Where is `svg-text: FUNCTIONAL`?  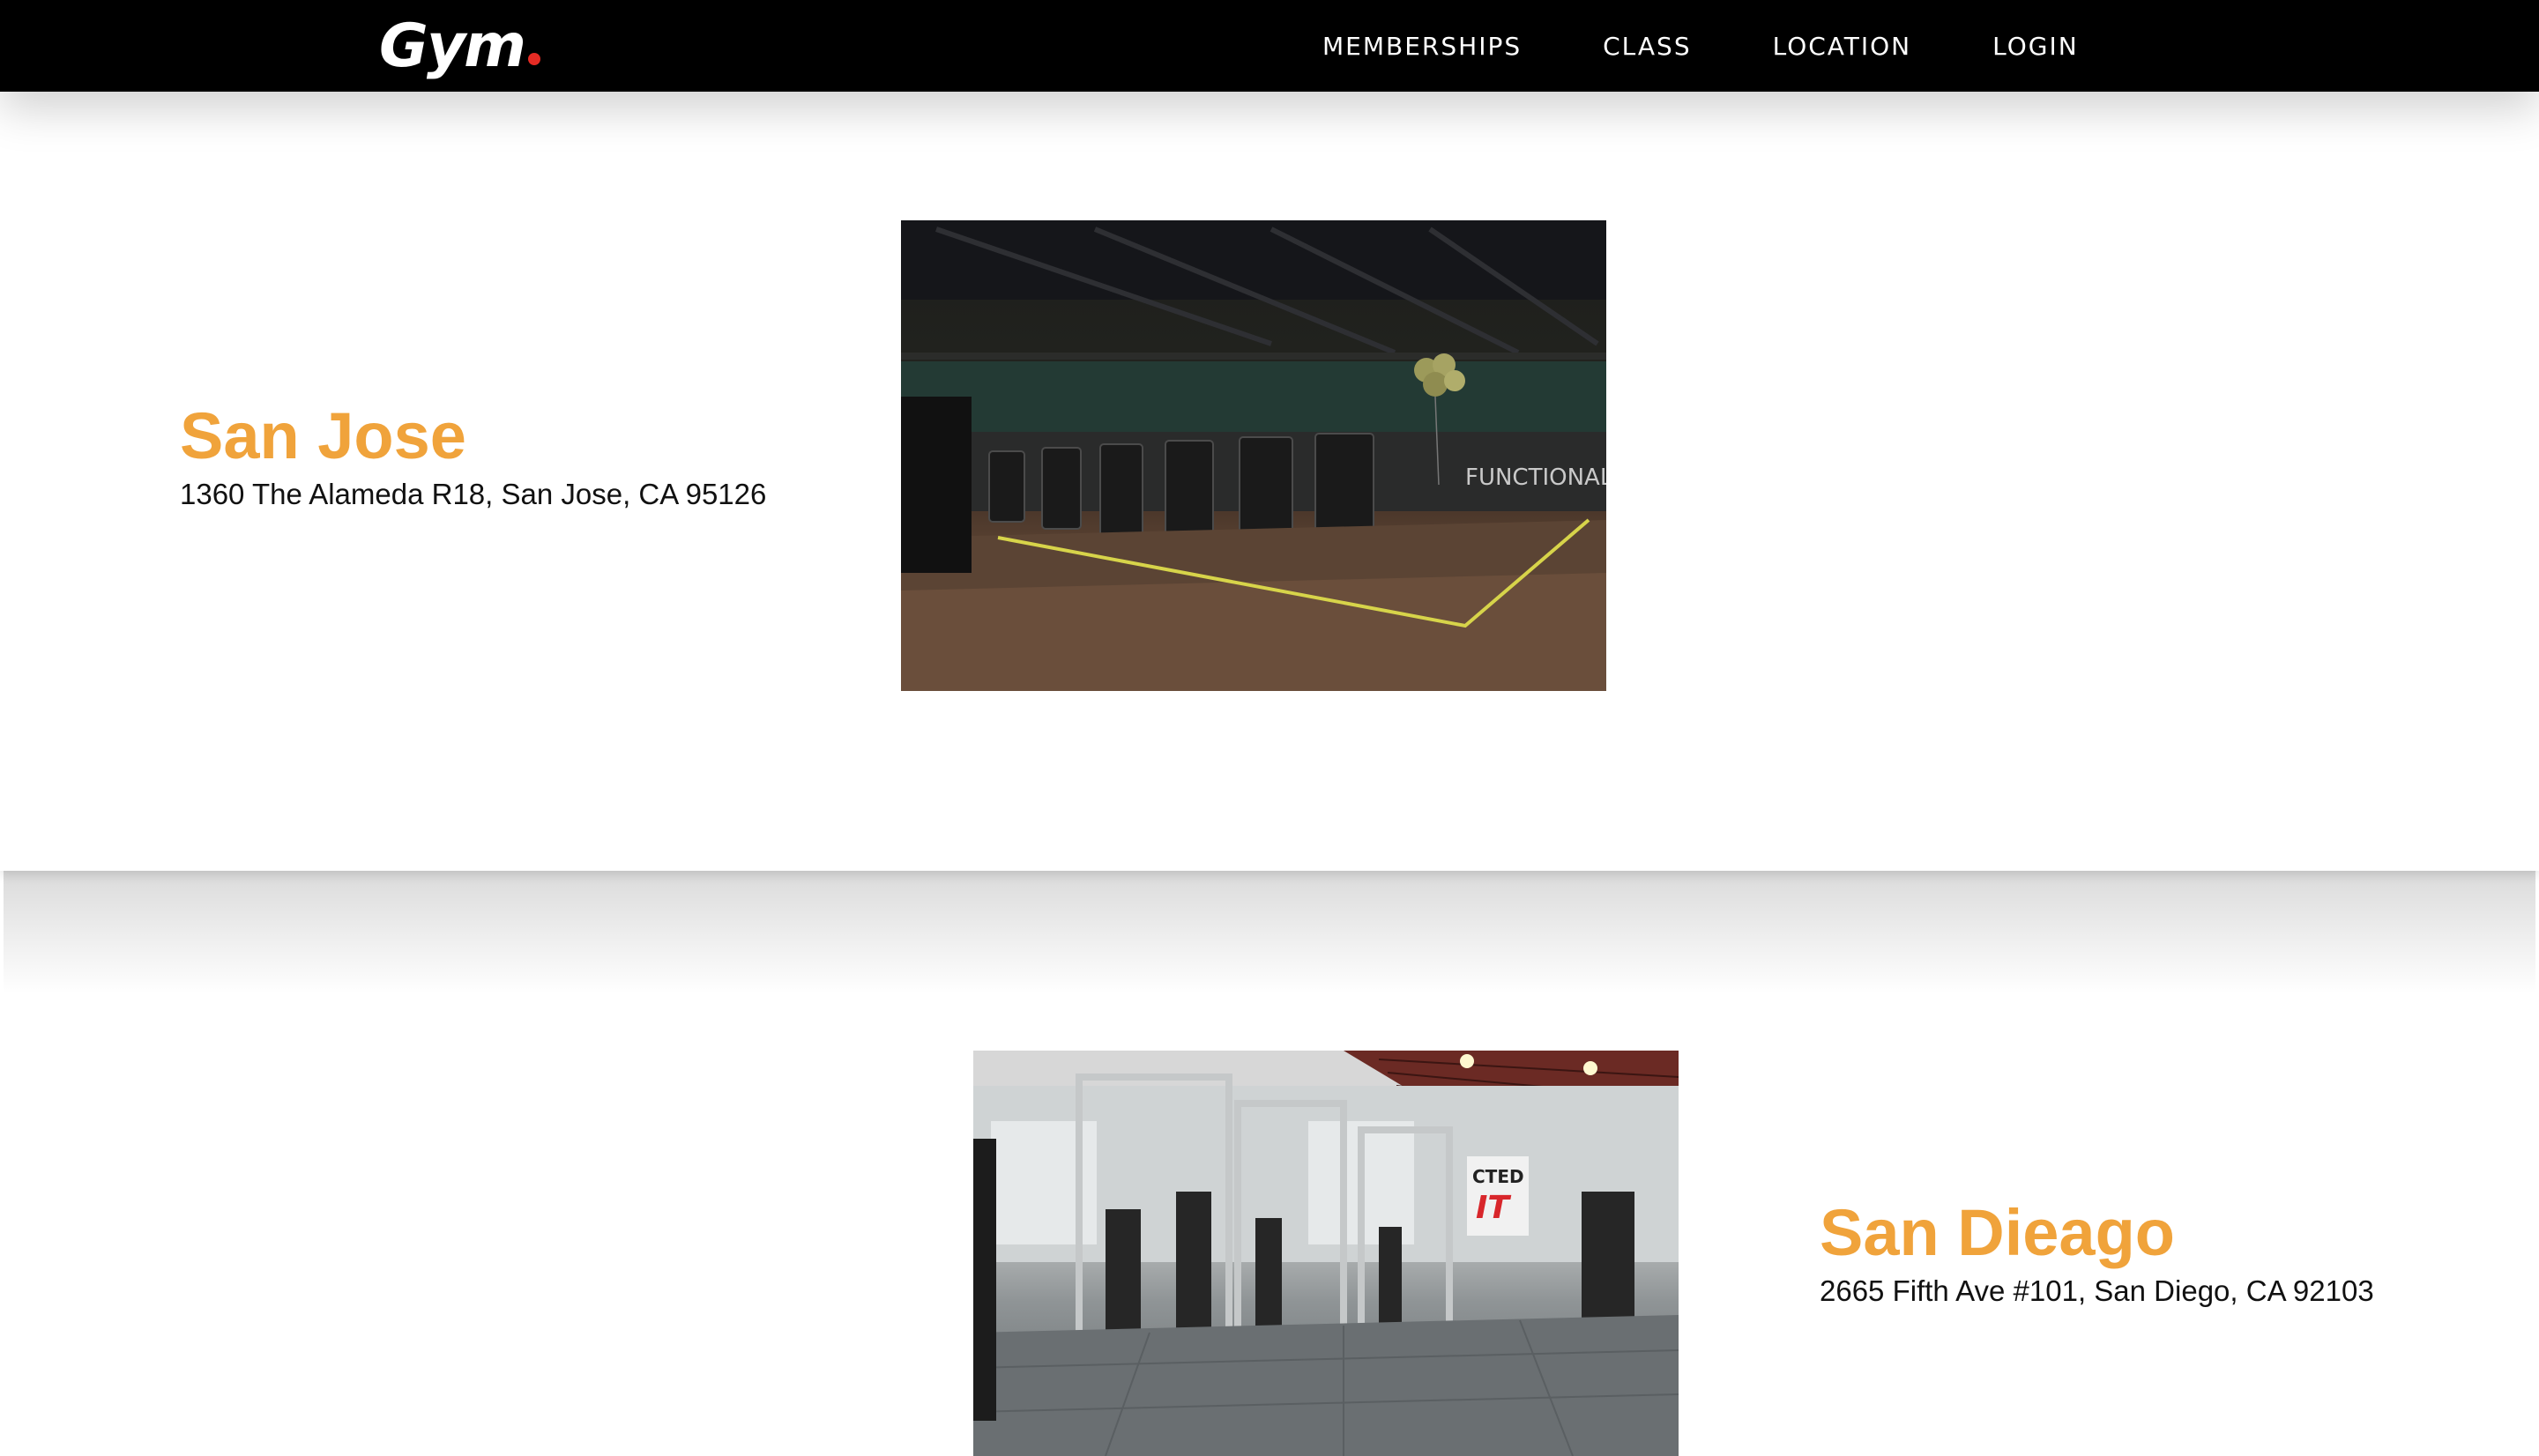
svg-text: FUNCTIONAL is located at coordinates (1535, 477).